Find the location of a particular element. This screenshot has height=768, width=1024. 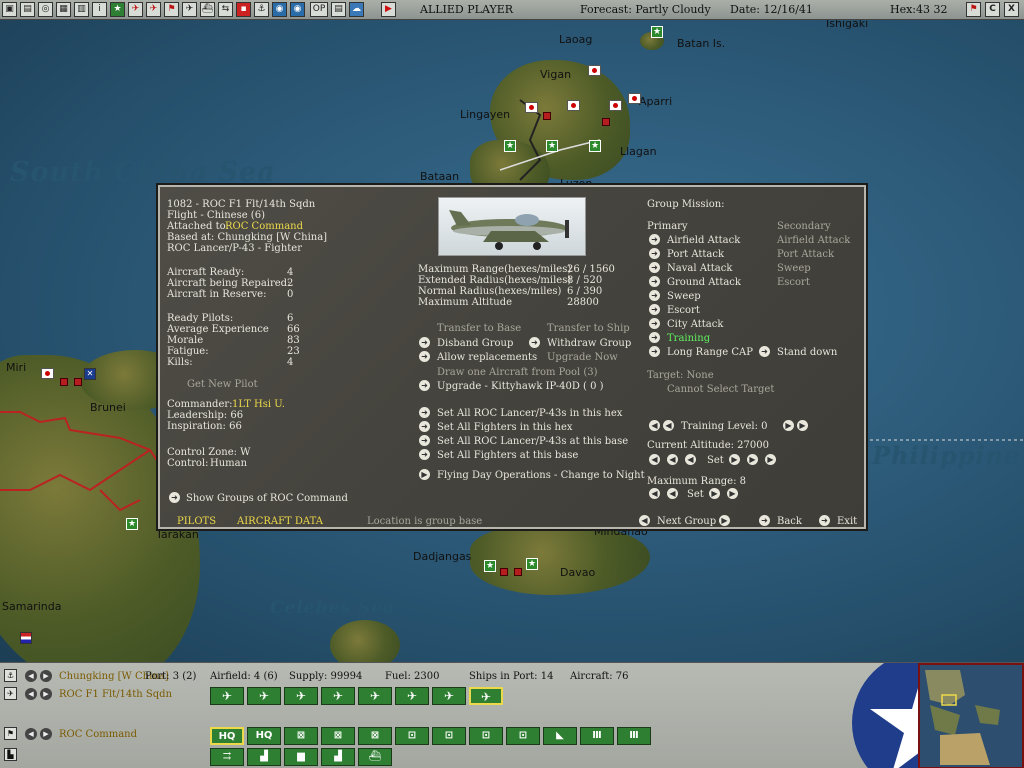

mission-secondary-item: Escort is located at coordinates (793, 282).